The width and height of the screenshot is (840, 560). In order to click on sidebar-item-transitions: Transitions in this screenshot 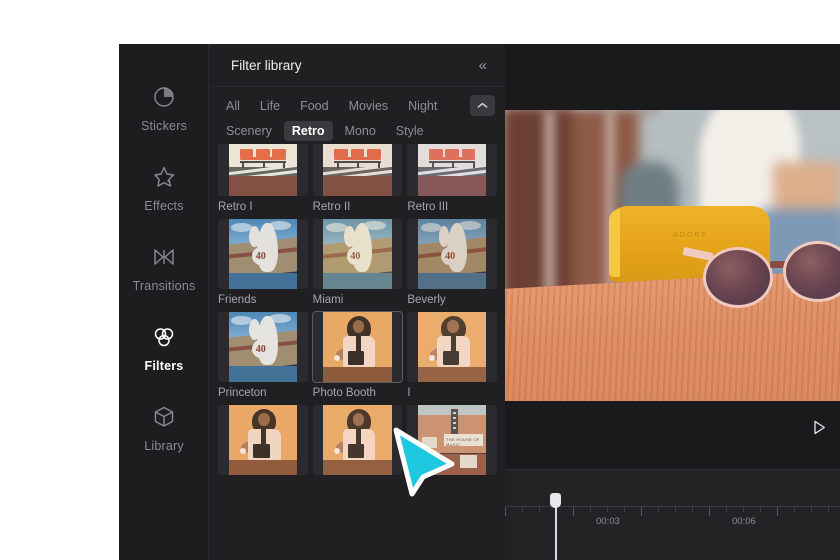, I will do `click(164, 268)`.